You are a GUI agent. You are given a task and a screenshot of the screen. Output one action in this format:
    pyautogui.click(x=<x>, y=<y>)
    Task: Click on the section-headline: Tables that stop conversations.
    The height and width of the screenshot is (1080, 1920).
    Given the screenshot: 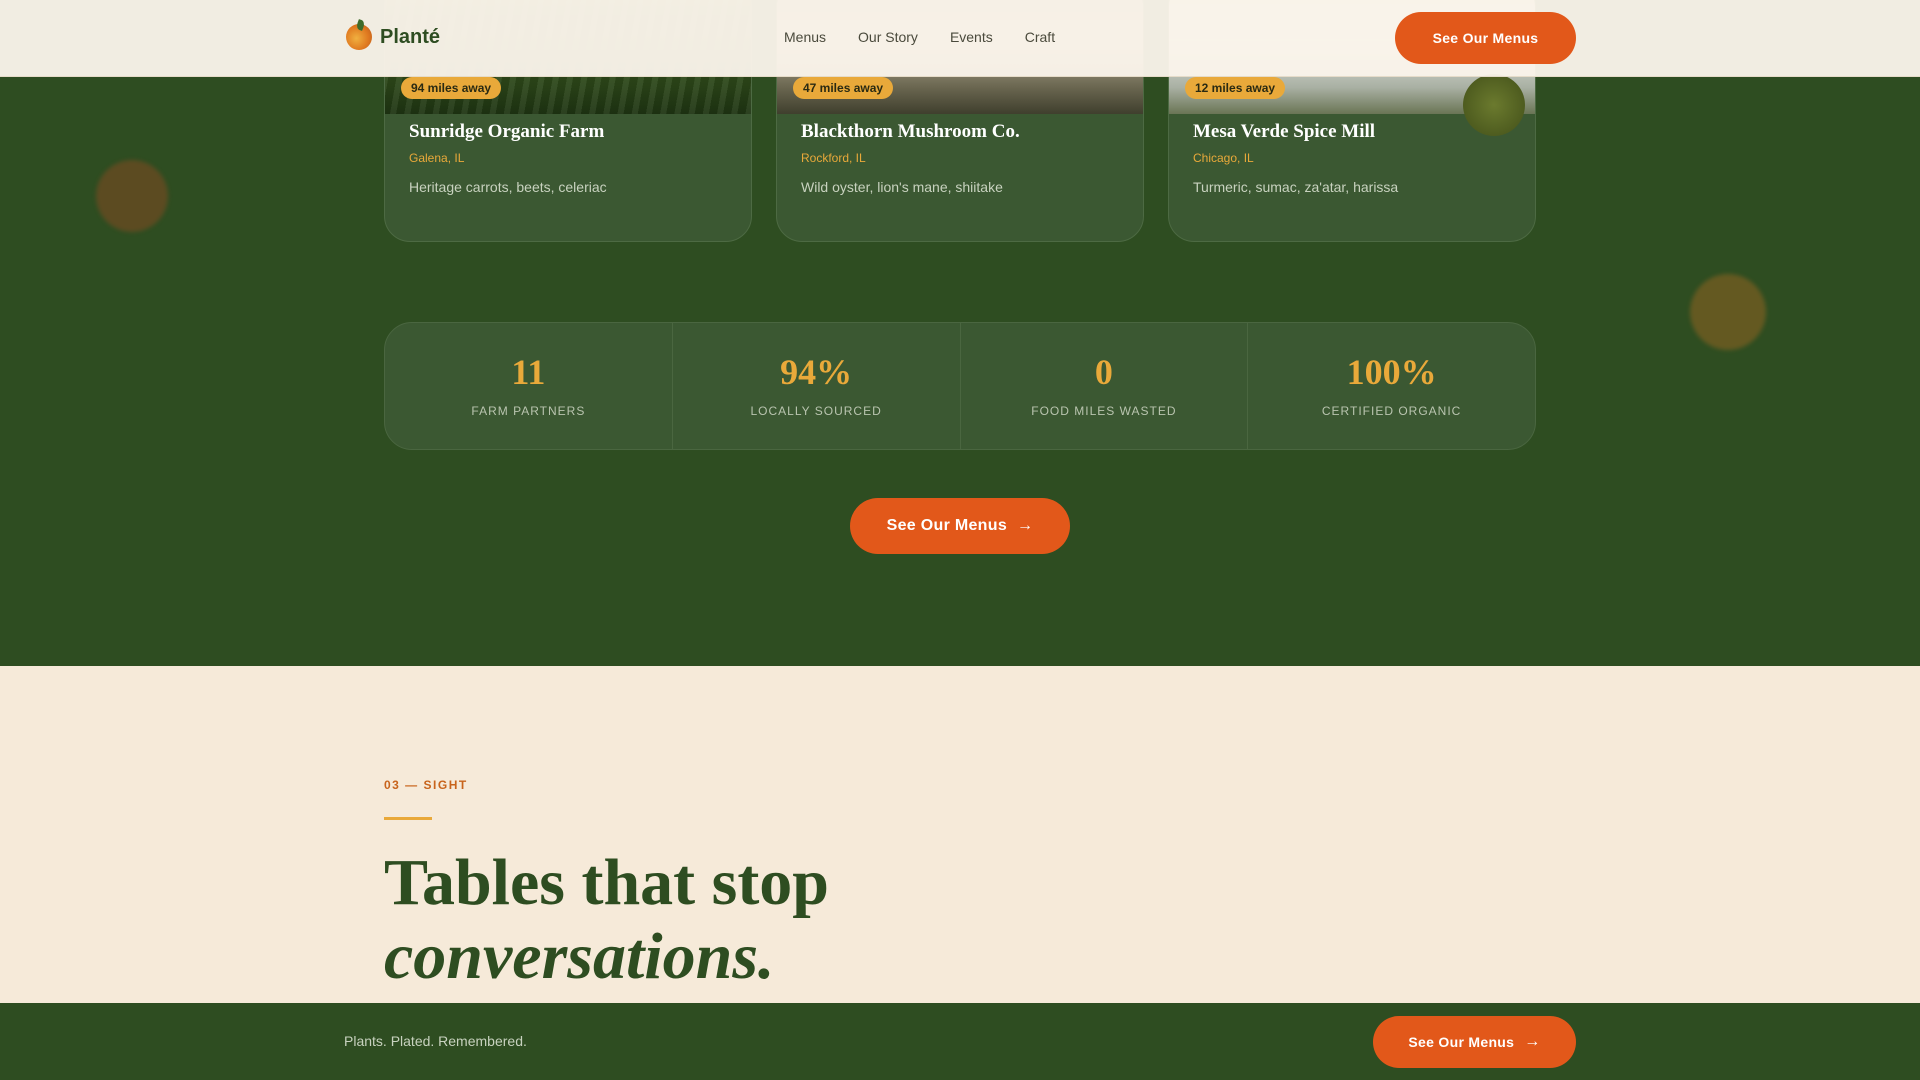 What is the action you would take?
    pyautogui.click(x=606, y=920)
    